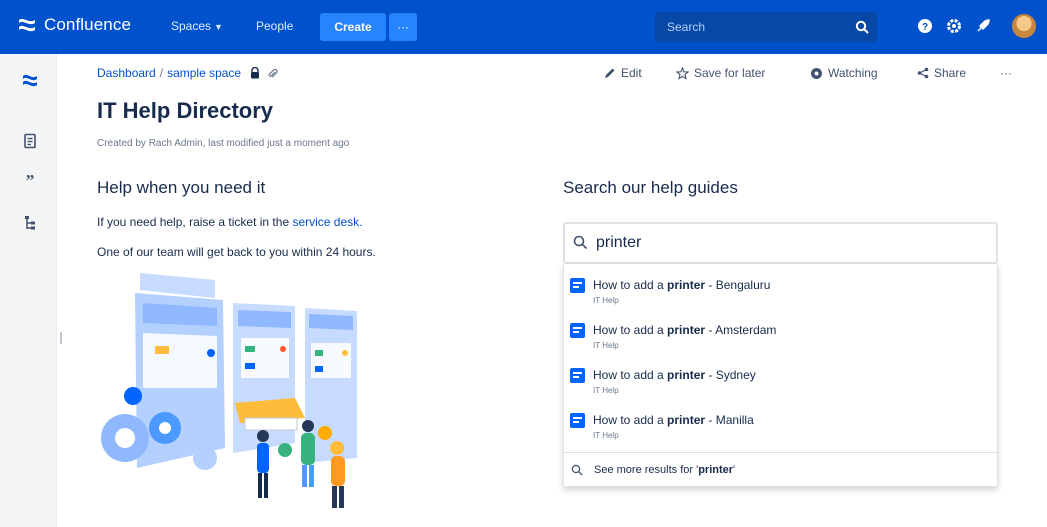 This screenshot has height=527, width=1047. What do you see at coordinates (1024, 26) in the screenshot?
I see `user-avatar` at bounding box center [1024, 26].